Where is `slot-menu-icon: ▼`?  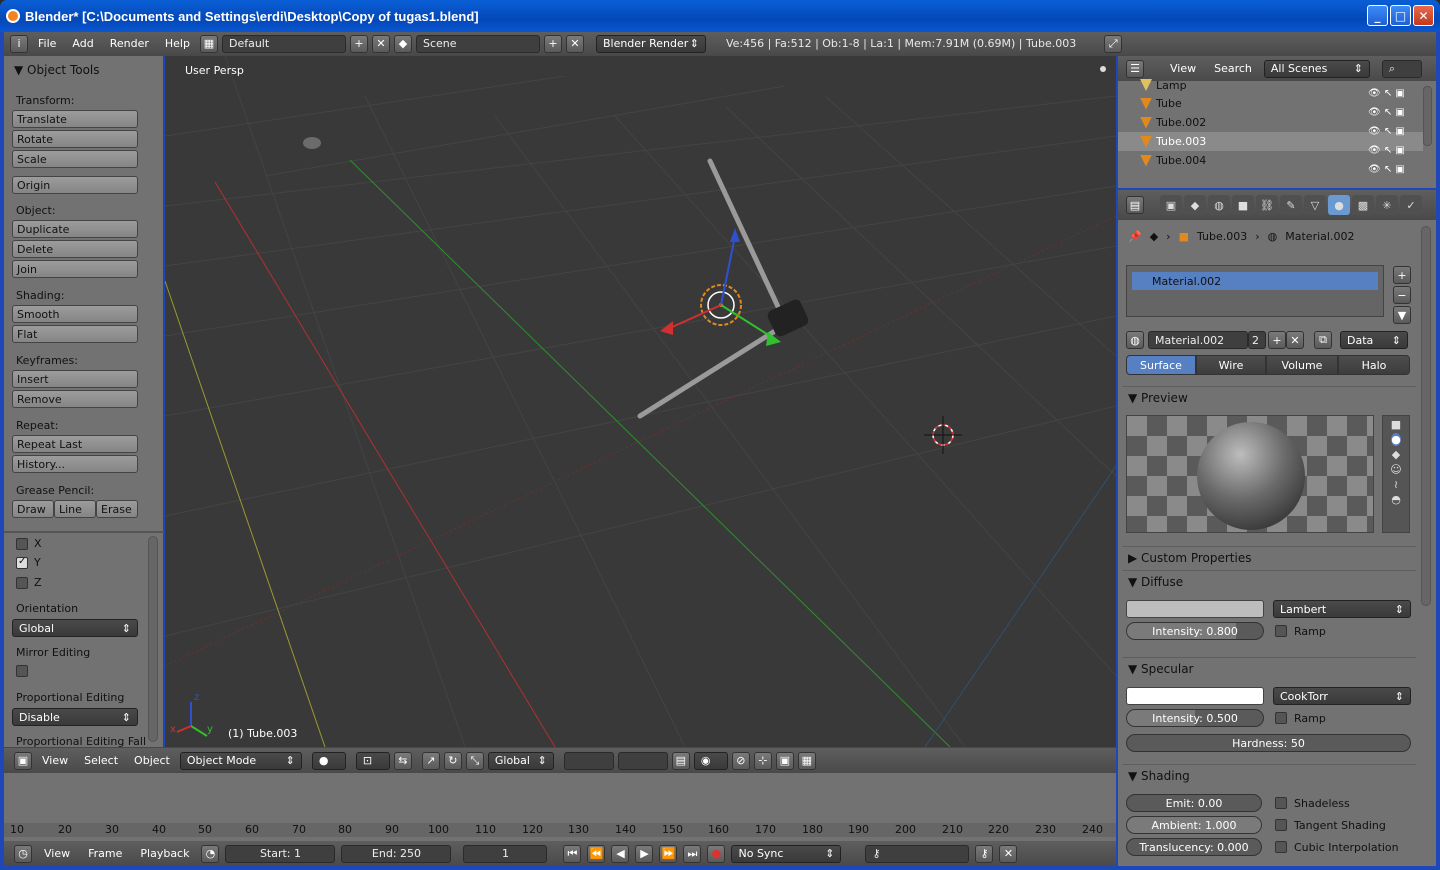
slot-menu-icon: ▼ is located at coordinates (1402, 315).